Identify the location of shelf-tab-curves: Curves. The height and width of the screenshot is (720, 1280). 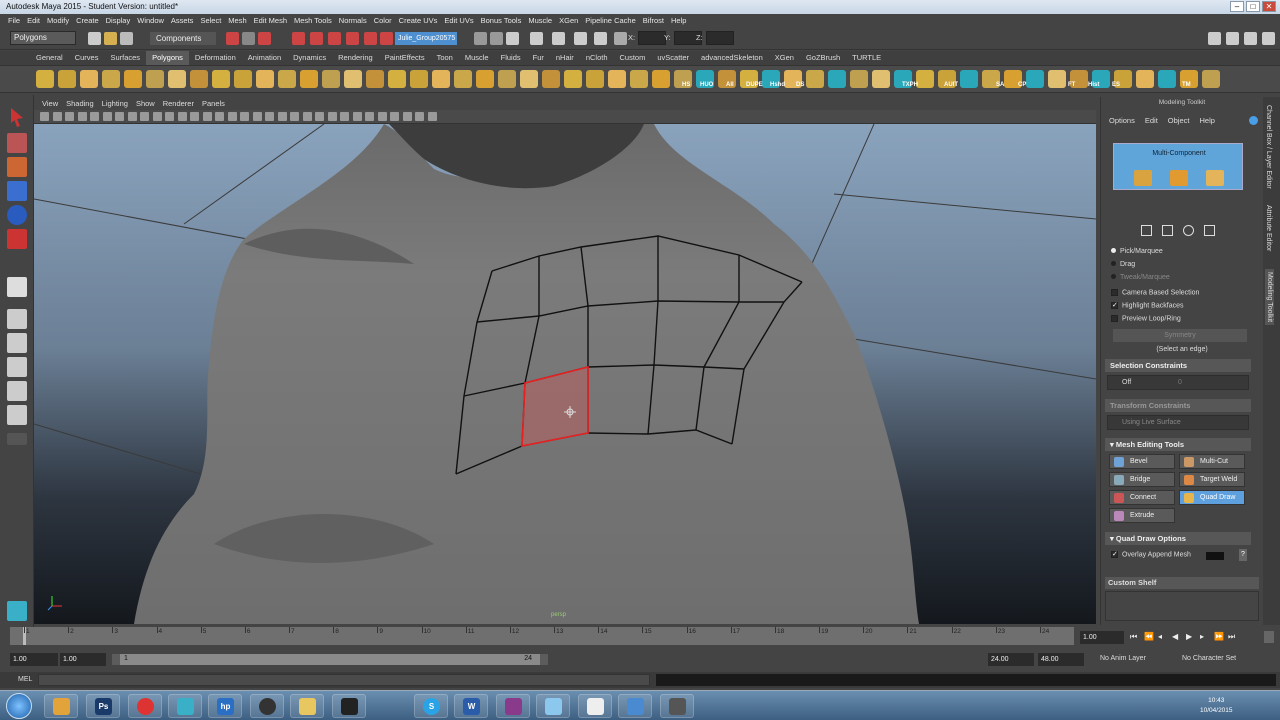
(87, 58).